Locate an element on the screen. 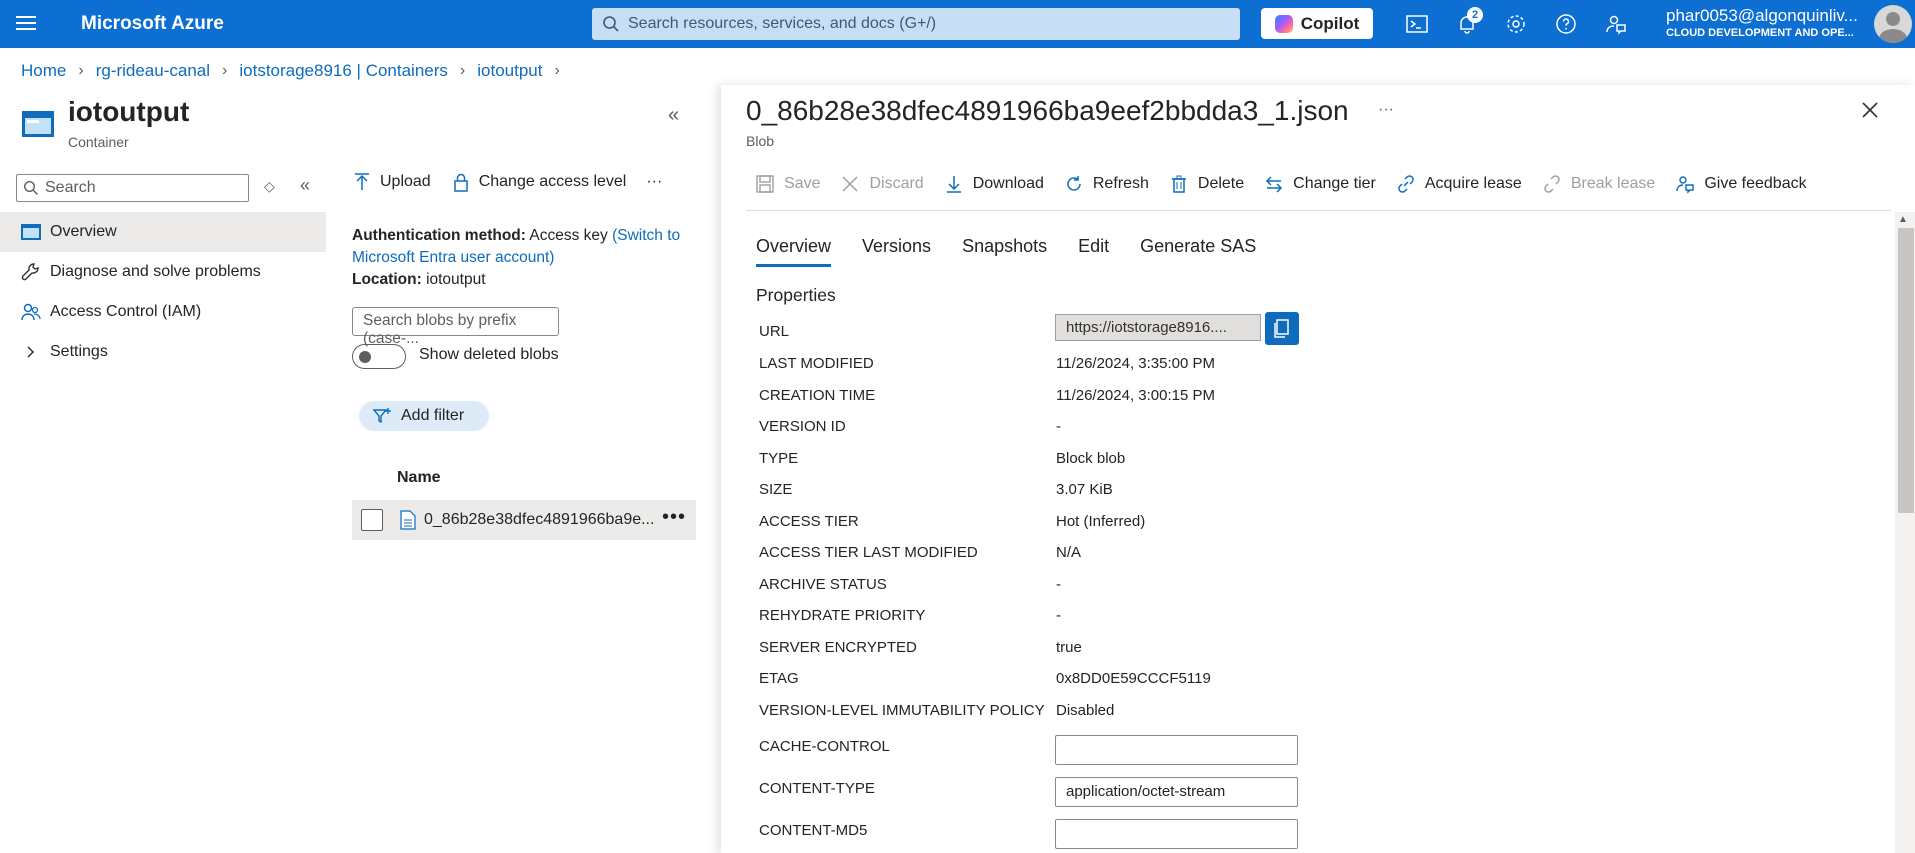 Image resolution: width=1915 pixels, height=853 pixels. tab-generate-sas: Generate SAS is located at coordinates (1198, 251).